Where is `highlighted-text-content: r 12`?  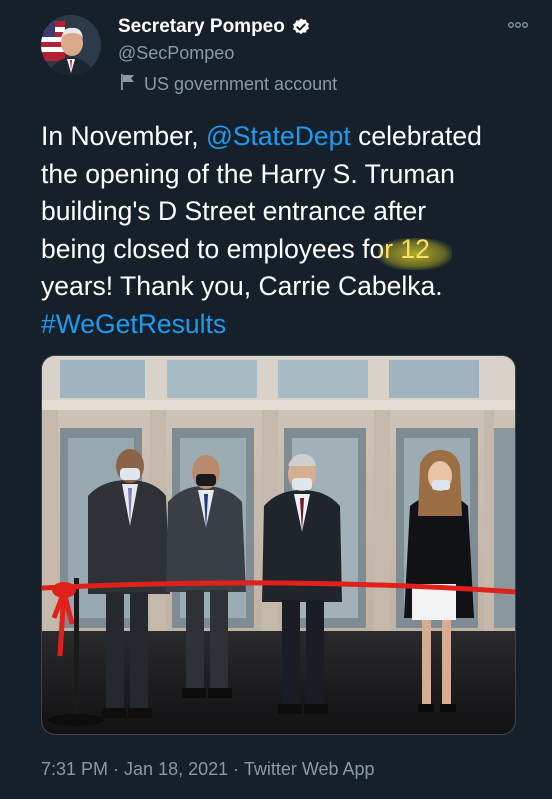 highlighted-text-content: r 12 is located at coordinates (407, 248).